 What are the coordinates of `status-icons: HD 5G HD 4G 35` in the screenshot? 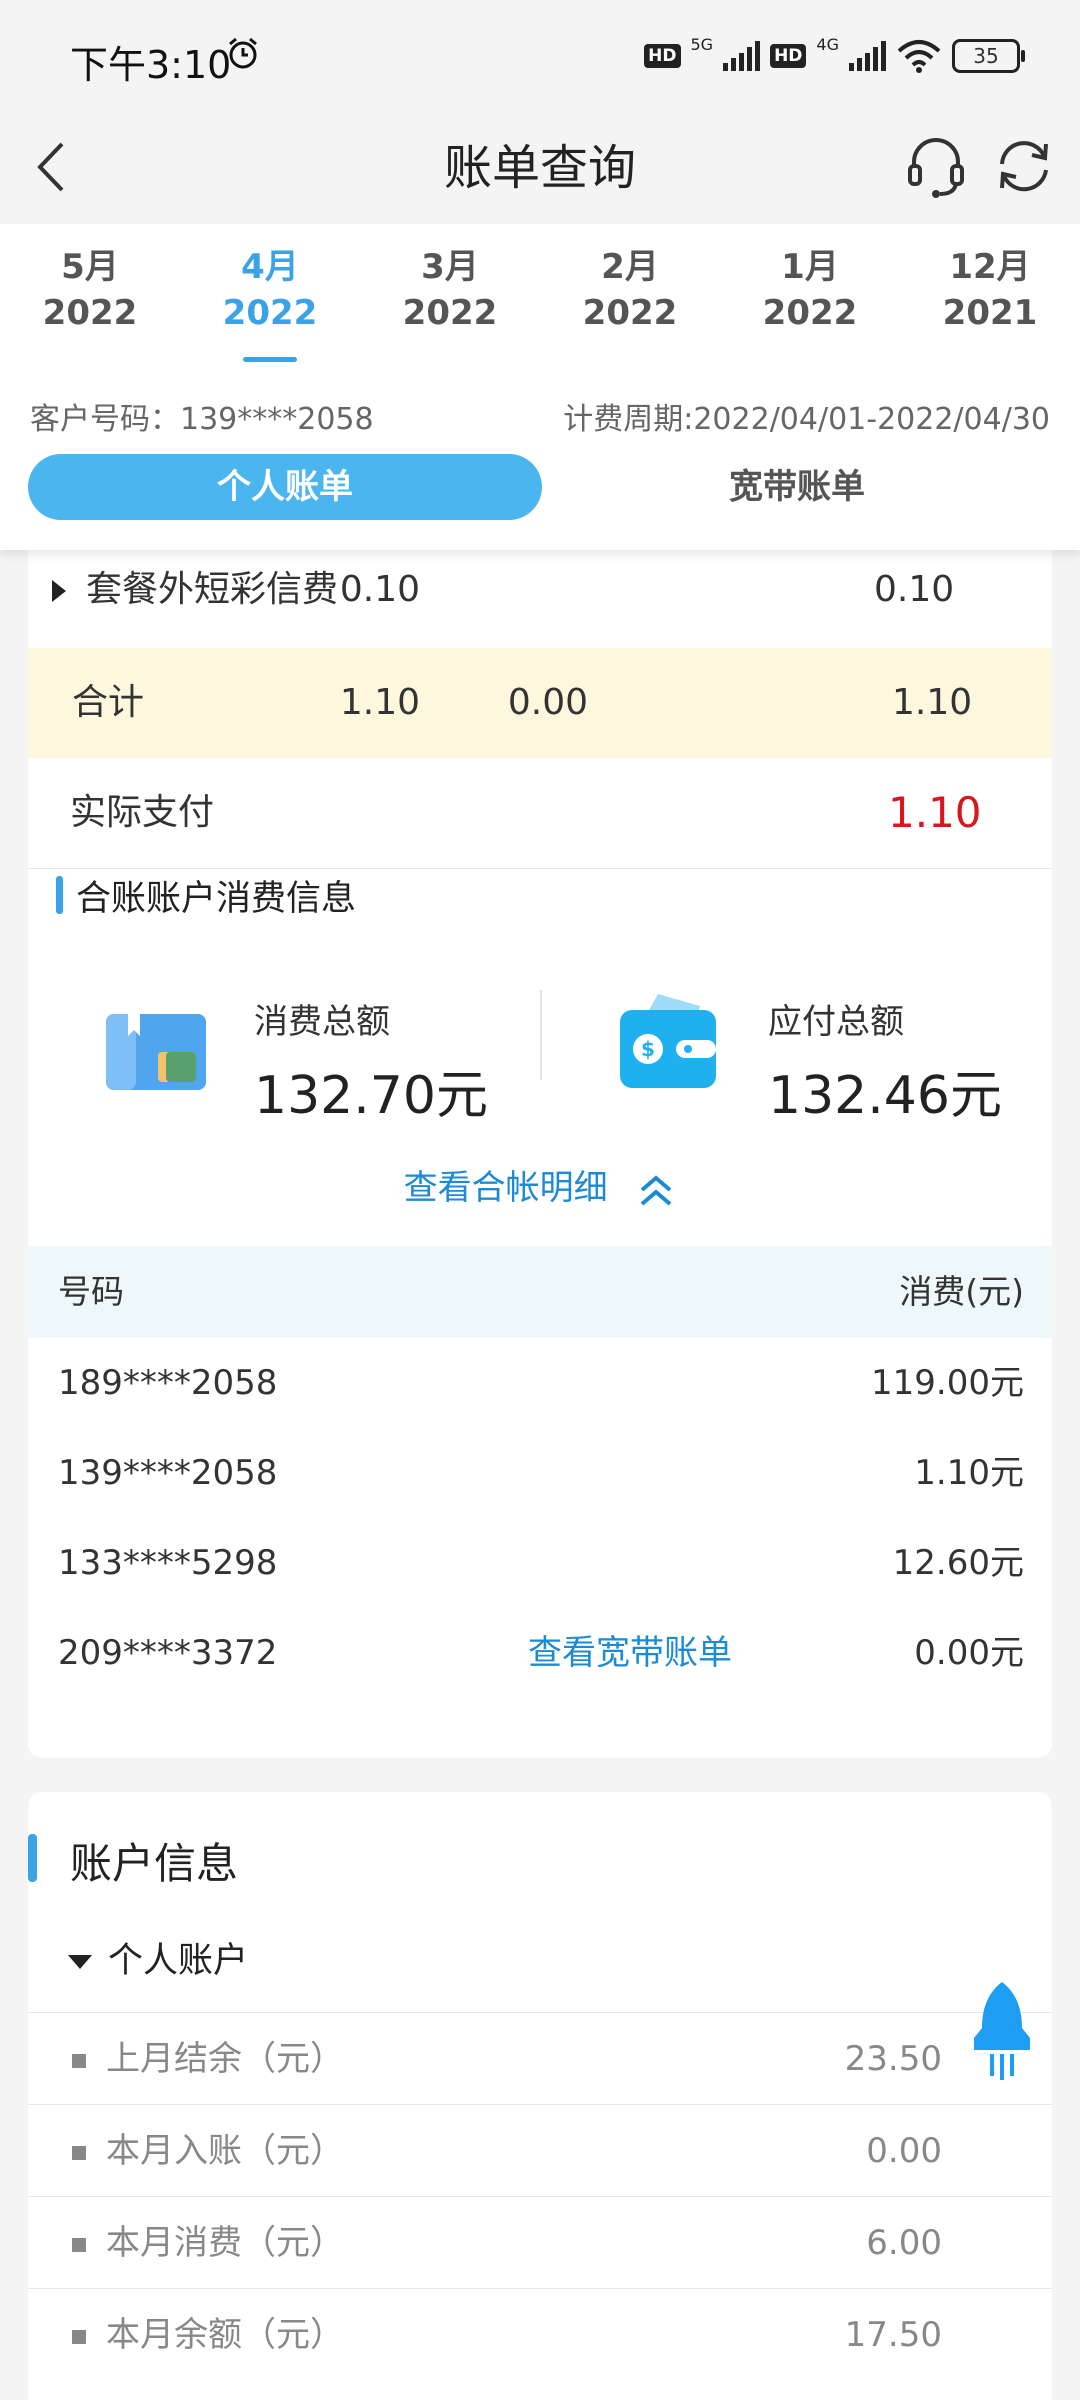 It's located at (834, 55).